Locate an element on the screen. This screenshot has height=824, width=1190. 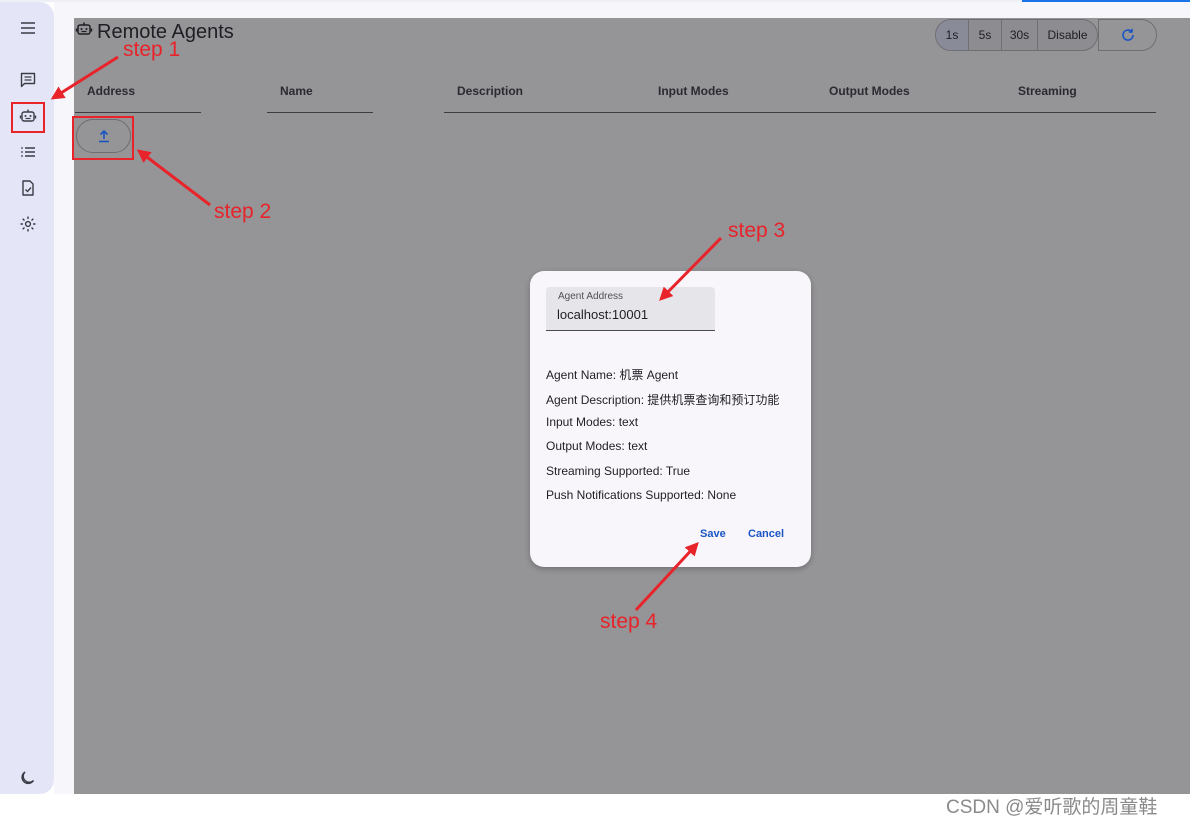
streaming-info: Streaming Supported: True is located at coordinates (618, 471).